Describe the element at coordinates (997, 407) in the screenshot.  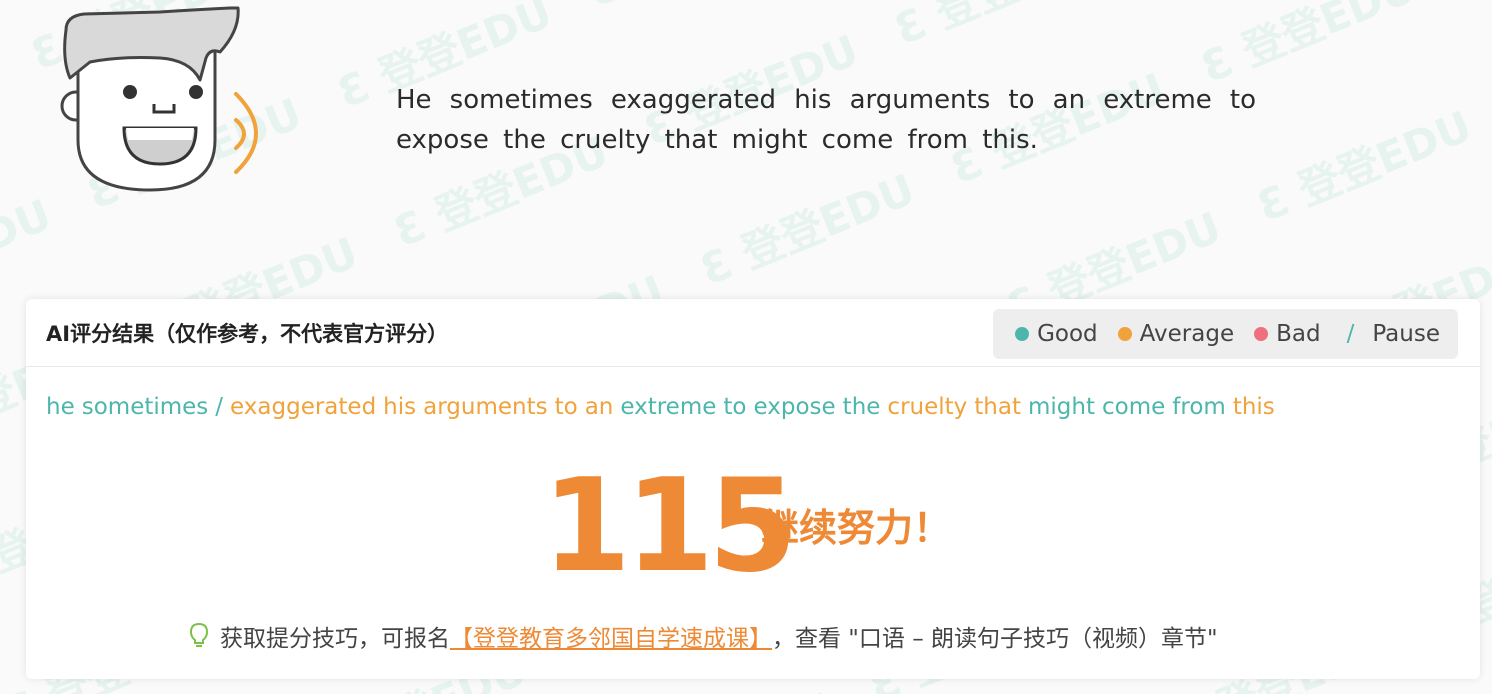
I see `scored-word: that` at that location.